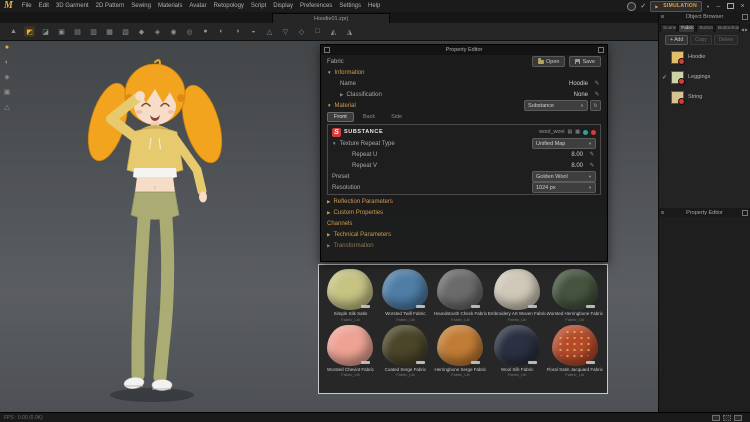  What do you see at coordinates (27, 6) in the screenshot?
I see `menu-file: File` at bounding box center [27, 6].